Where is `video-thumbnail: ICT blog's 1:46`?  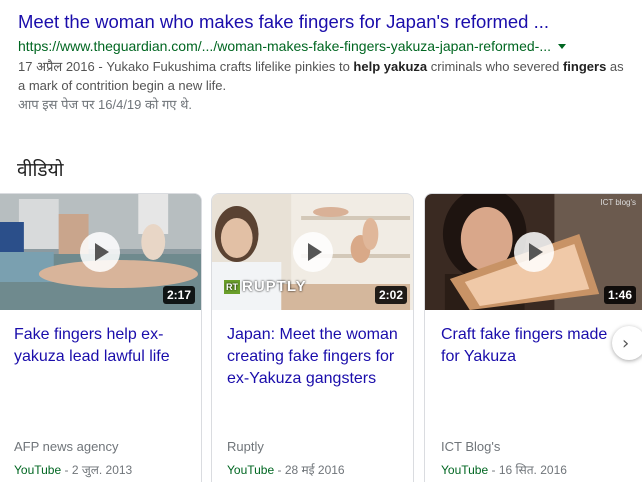 video-thumbnail: ICT blog's 1:46 is located at coordinates (533, 252).